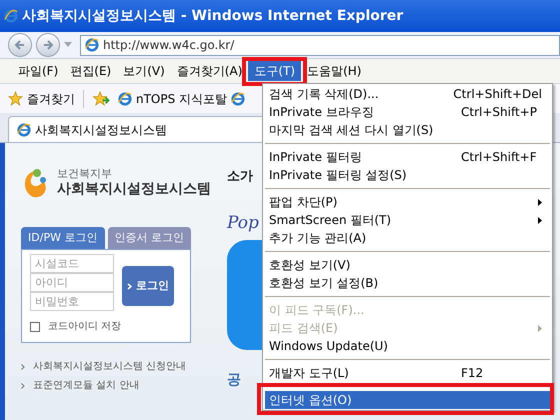 This screenshot has height=420, width=560. Describe the element at coordinates (62, 238) in the screenshot. I see `login-tab: ID/PW 로그인` at that location.